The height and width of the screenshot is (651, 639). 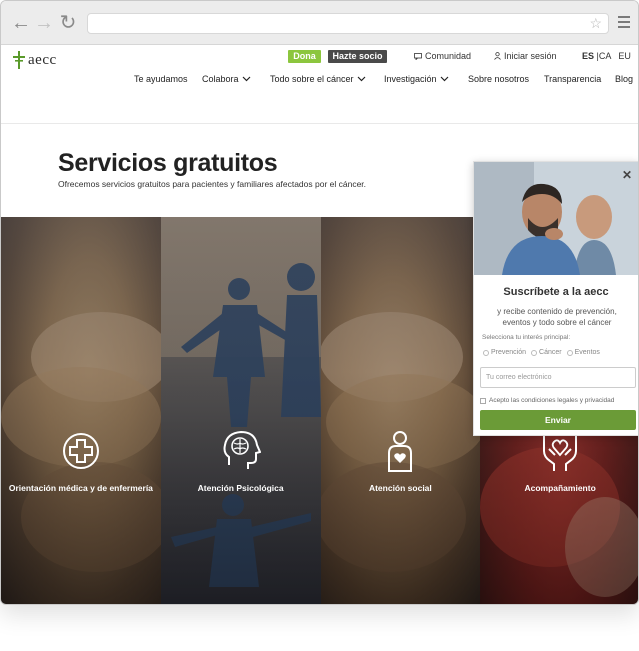 What do you see at coordinates (312, 79) in the screenshot?
I see `nav-label: Todo sobre el cáncer` at bounding box center [312, 79].